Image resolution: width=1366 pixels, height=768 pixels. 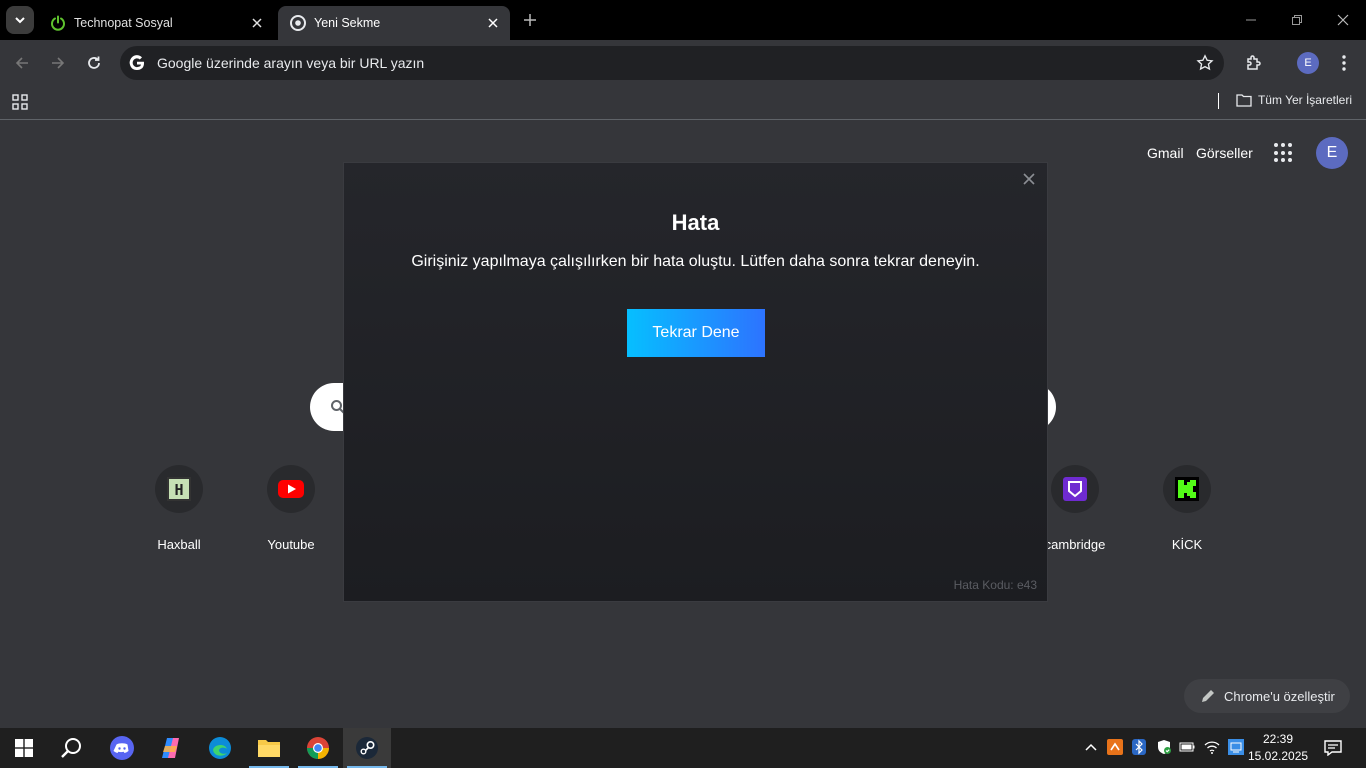 I want to click on tray-overflow-chevron-icon, so click(x=1091, y=747).